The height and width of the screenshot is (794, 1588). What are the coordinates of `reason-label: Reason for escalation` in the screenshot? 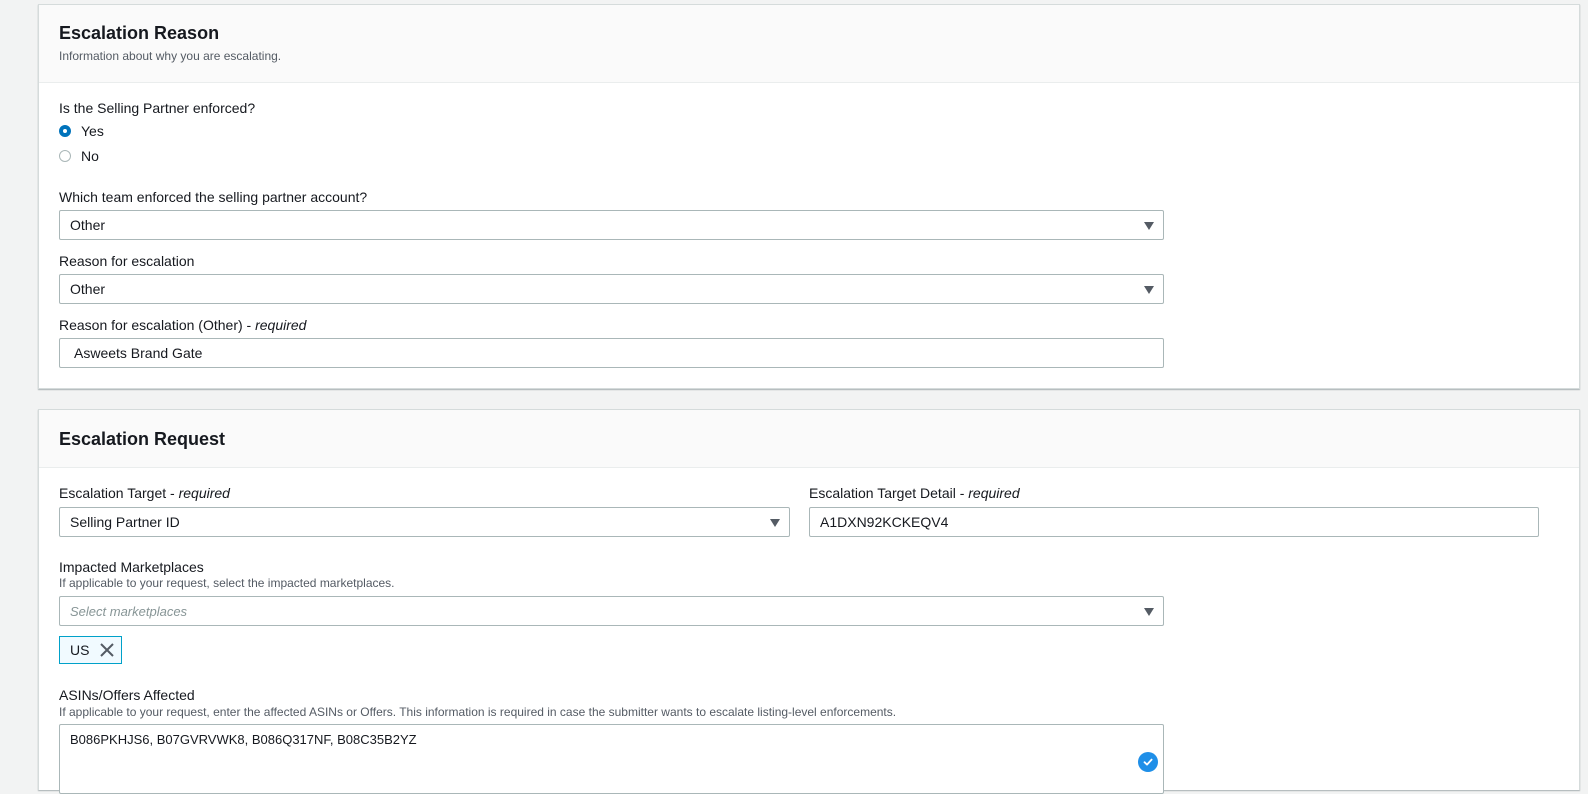 It's located at (127, 261).